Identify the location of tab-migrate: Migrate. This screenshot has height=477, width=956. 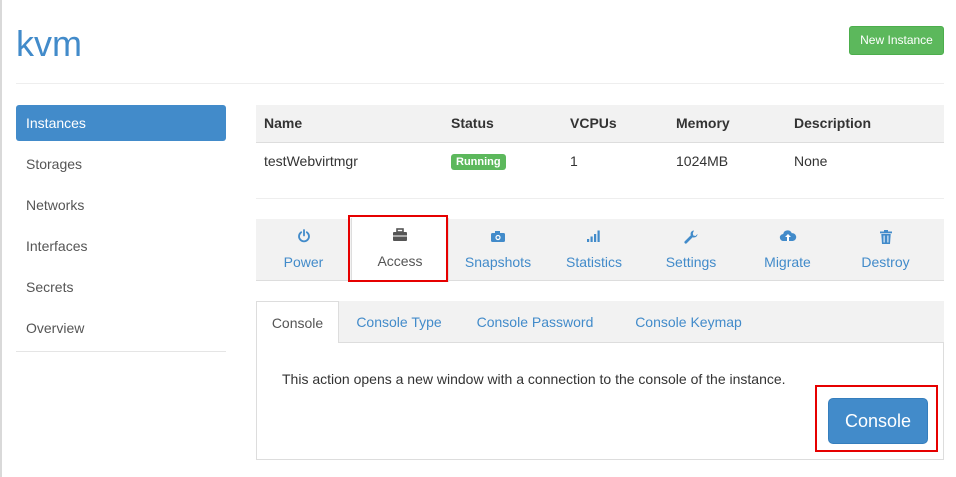
(787, 250).